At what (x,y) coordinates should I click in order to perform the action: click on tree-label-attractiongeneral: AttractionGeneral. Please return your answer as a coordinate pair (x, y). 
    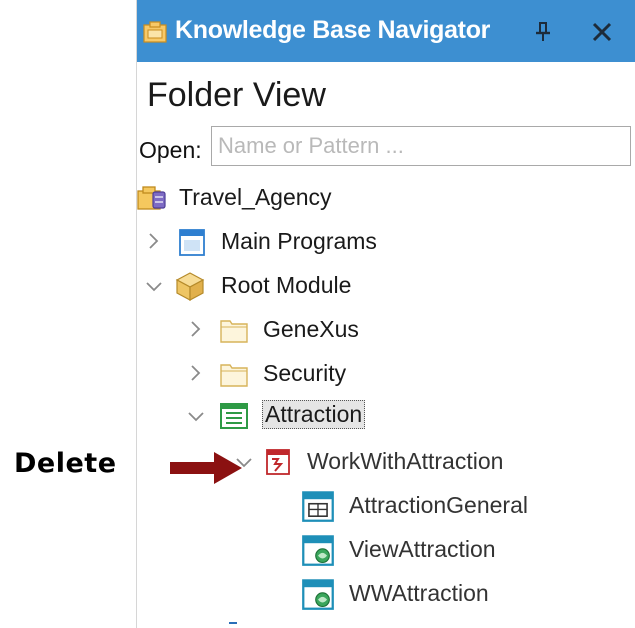
    Looking at the image, I should click on (438, 505).